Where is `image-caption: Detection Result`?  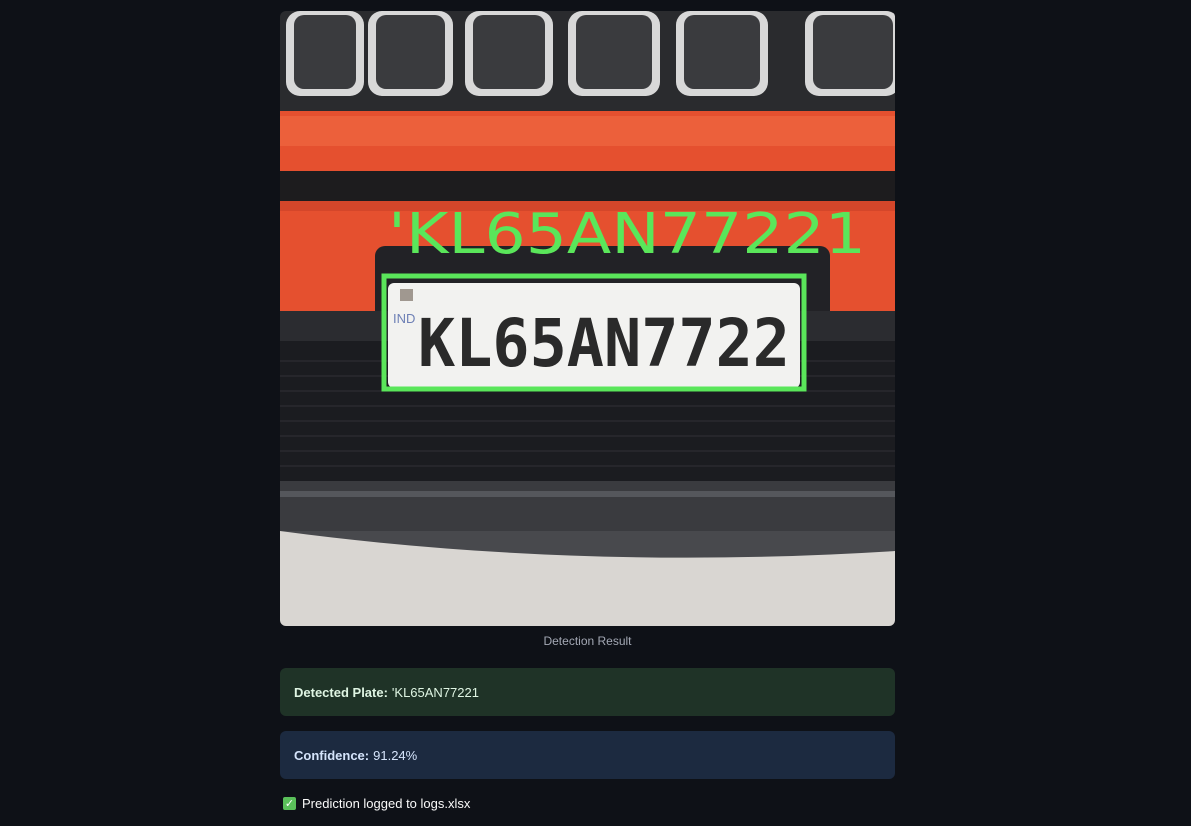 image-caption: Detection Result is located at coordinates (587, 641).